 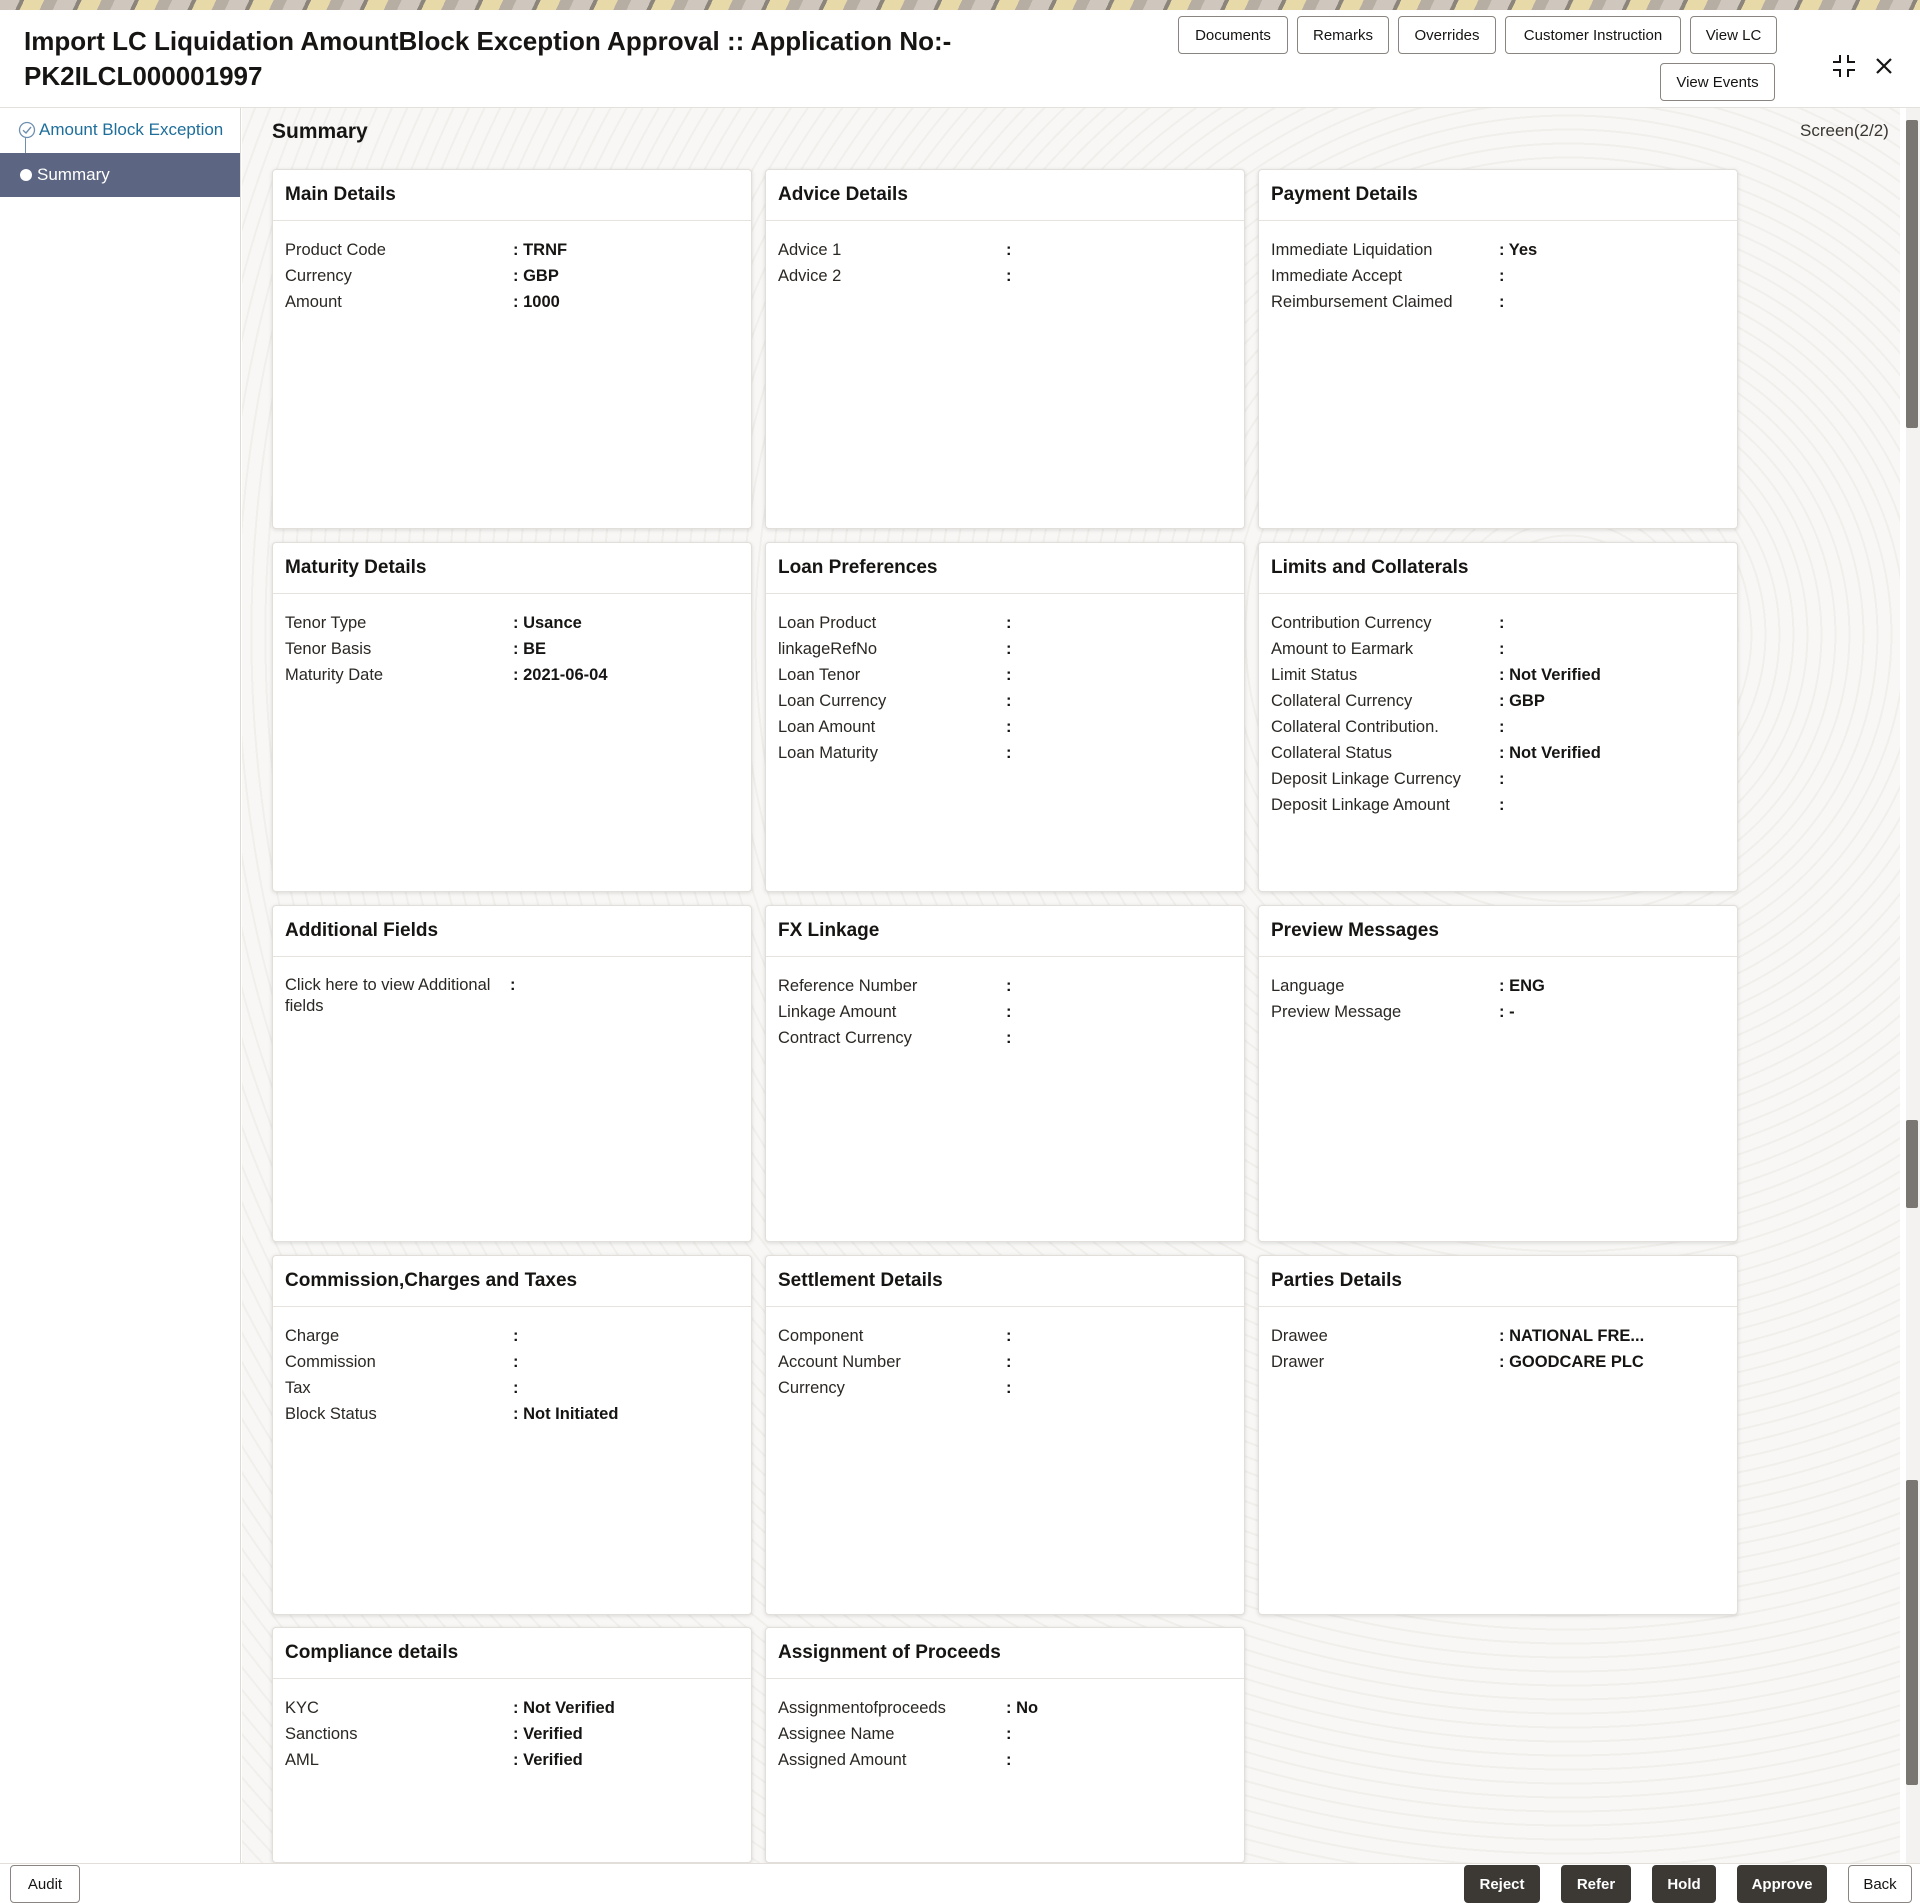 What do you see at coordinates (842, 1760) in the screenshot?
I see `field-label: Assigned Amount` at bounding box center [842, 1760].